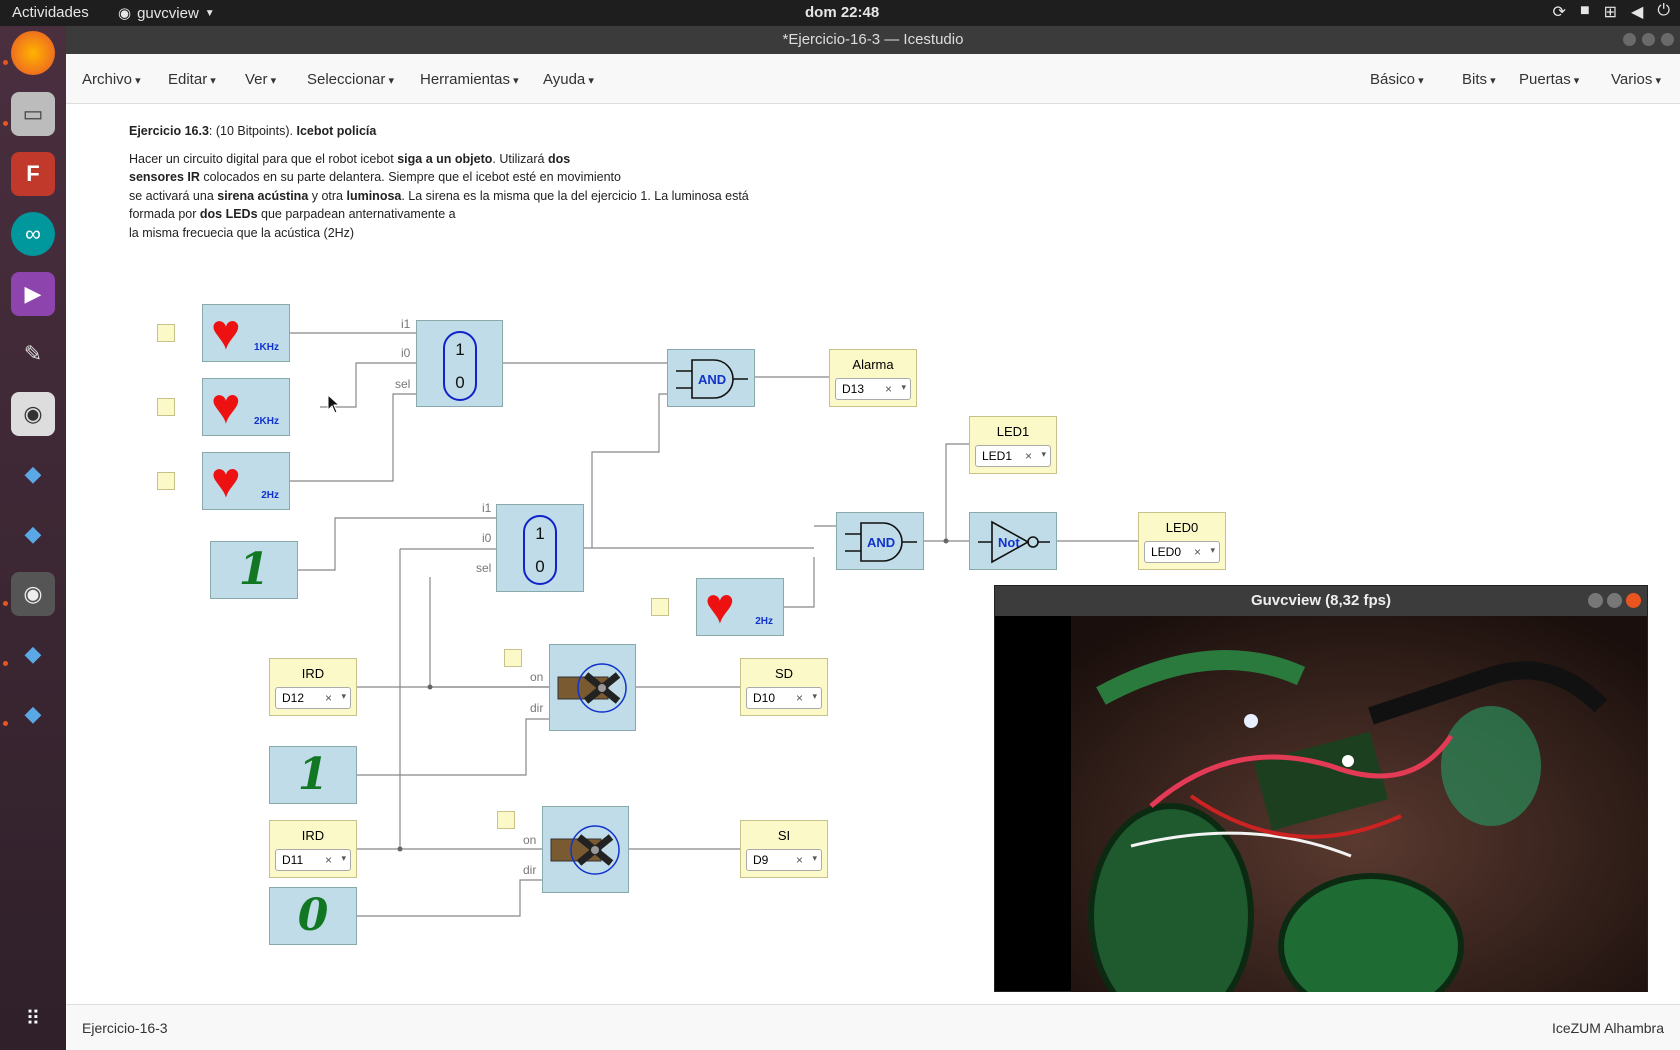 This screenshot has height=1050, width=1680. I want to click on constant-value: 0, so click(313, 915).